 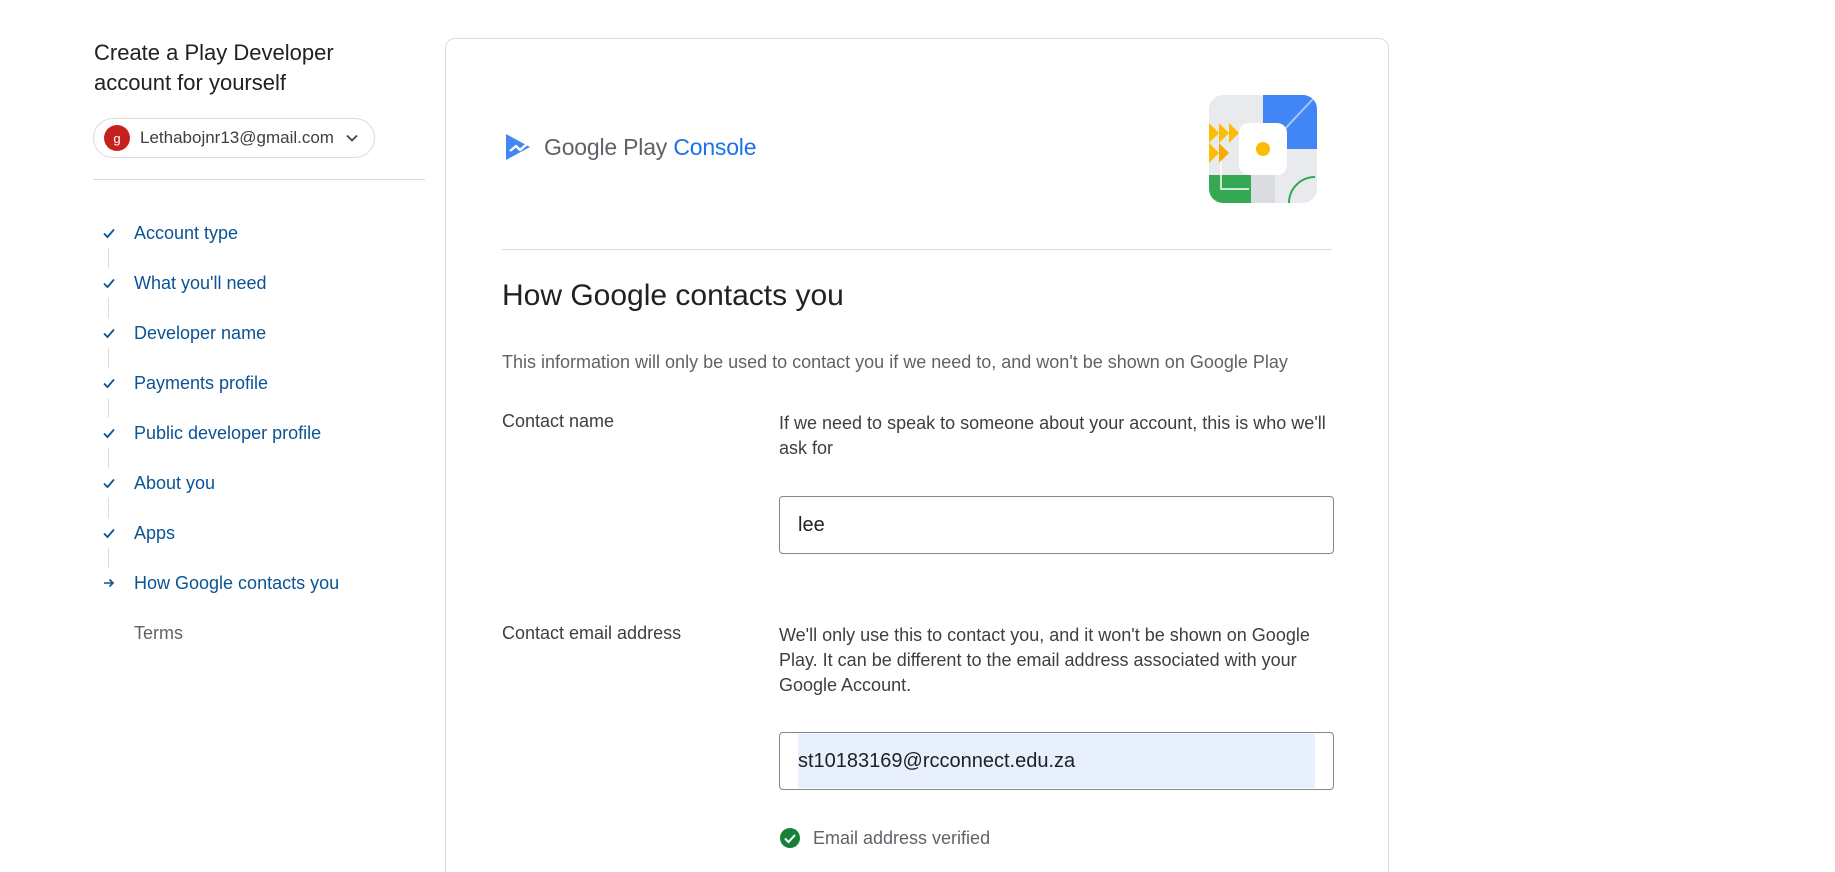 I want to click on account-switcher: g Lethabojnr13@gmail.com, so click(x=234, y=138).